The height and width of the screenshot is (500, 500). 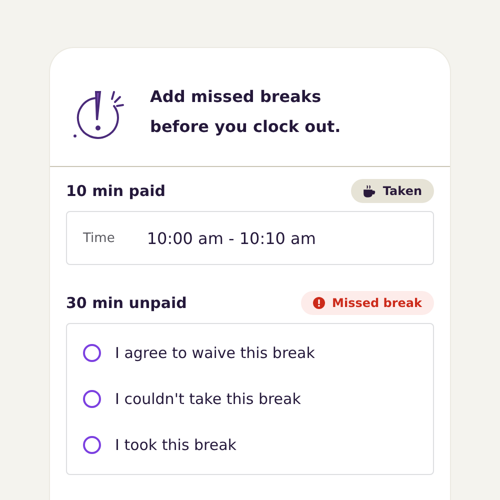 I want to click on option-label: I took this break, so click(x=175, y=445).